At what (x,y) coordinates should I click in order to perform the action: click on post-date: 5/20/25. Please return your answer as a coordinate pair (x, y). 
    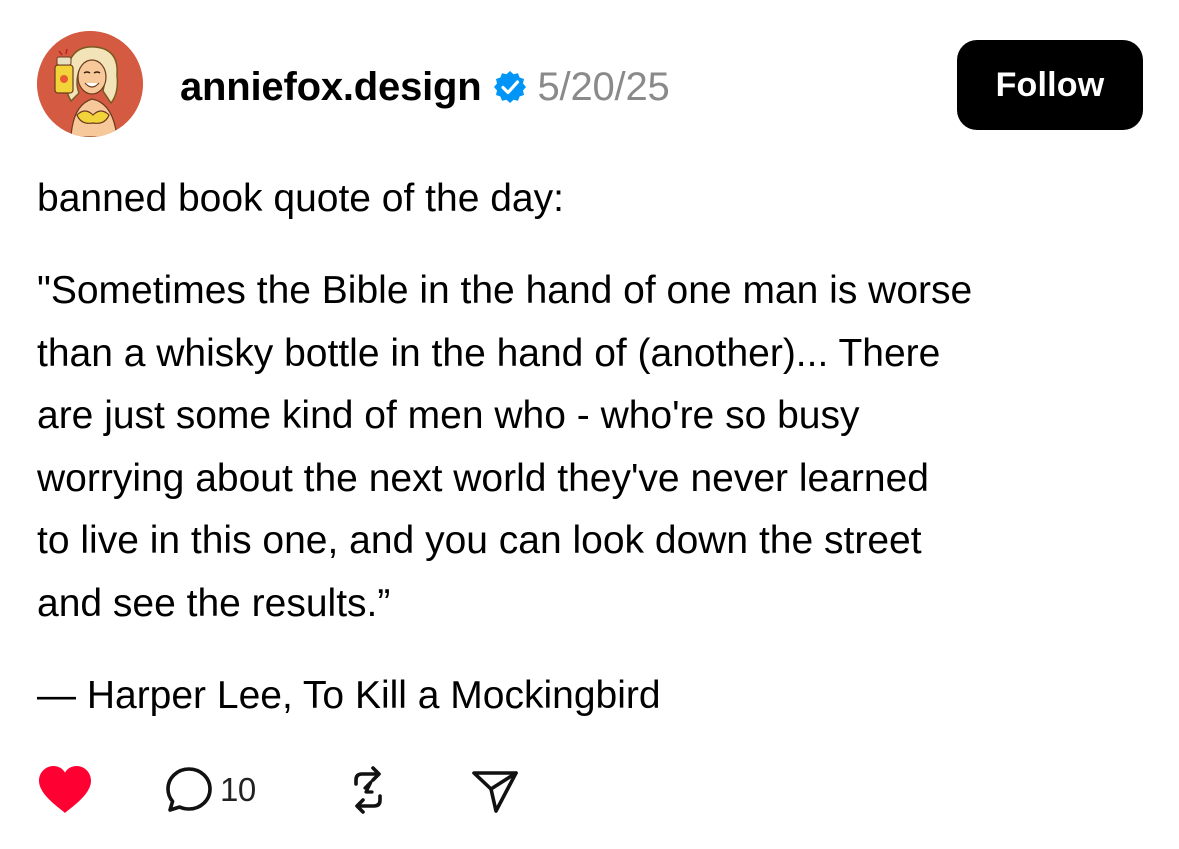
    Looking at the image, I should click on (603, 86).